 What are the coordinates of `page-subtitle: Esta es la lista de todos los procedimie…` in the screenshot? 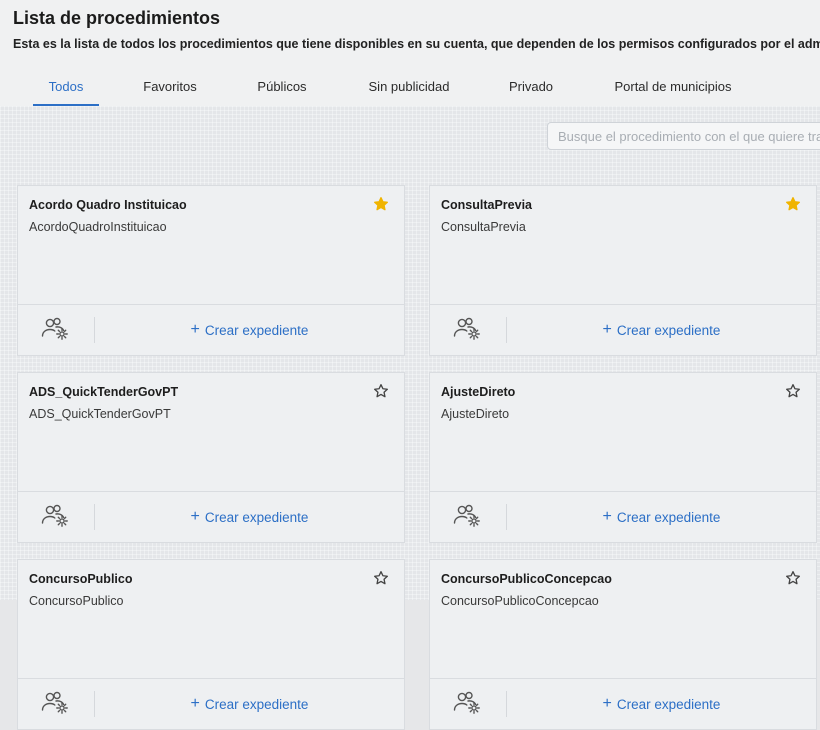 It's located at (416, 44).